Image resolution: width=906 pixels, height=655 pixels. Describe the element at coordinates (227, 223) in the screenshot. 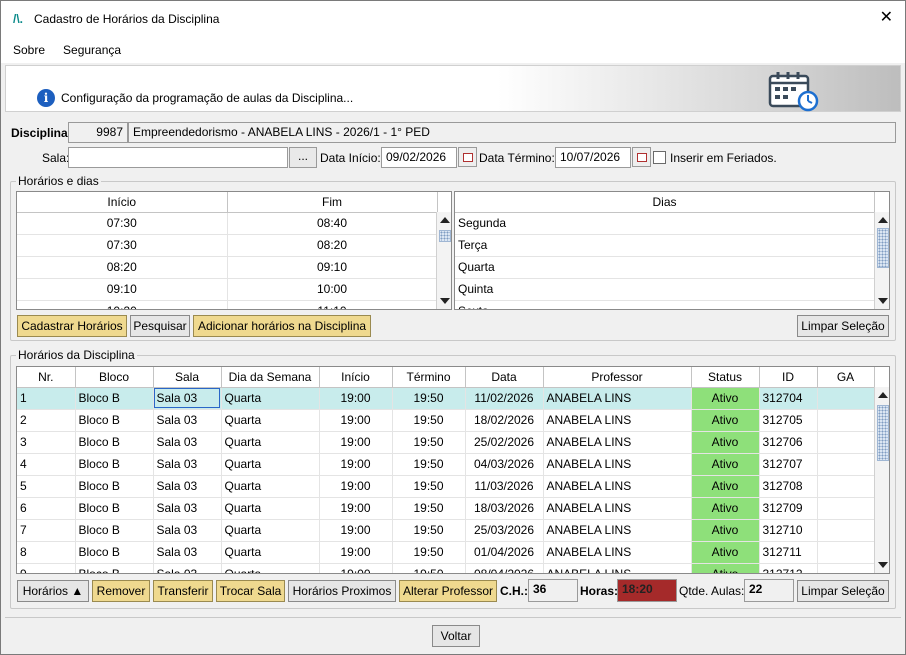

I see `times-row: 07:30 08:40` at that location.